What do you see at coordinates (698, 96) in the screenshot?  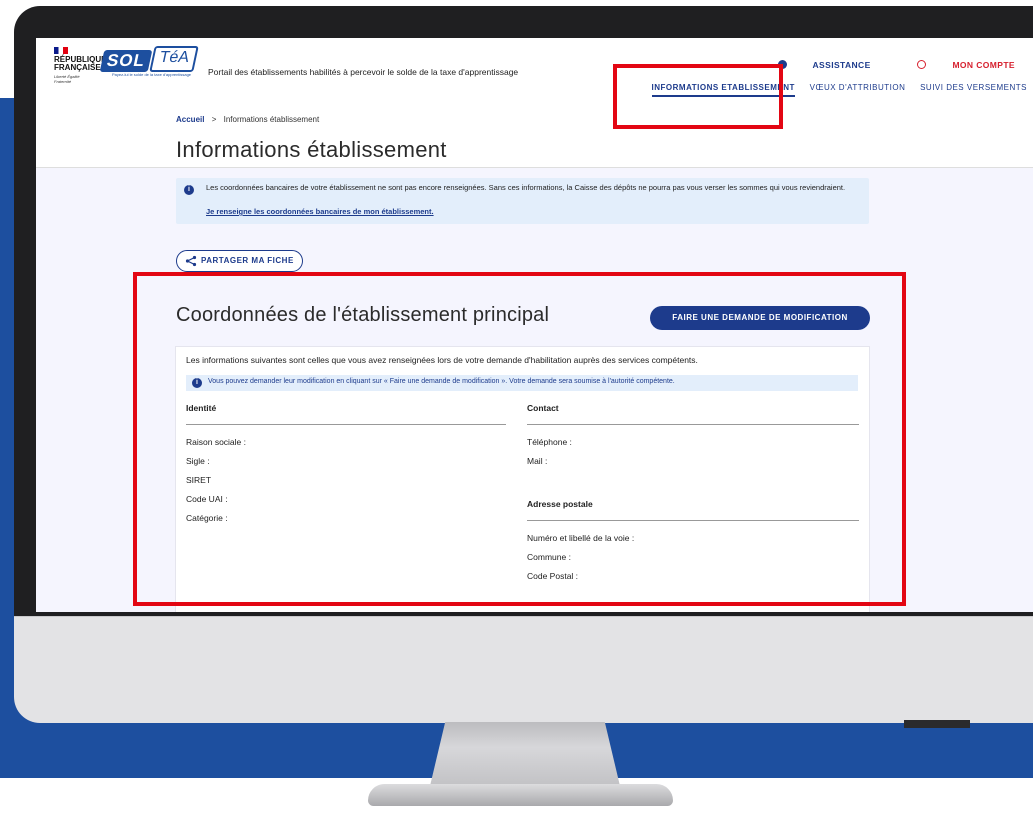 I see `highlight-nav-informations` at bounding box center [698, 96].